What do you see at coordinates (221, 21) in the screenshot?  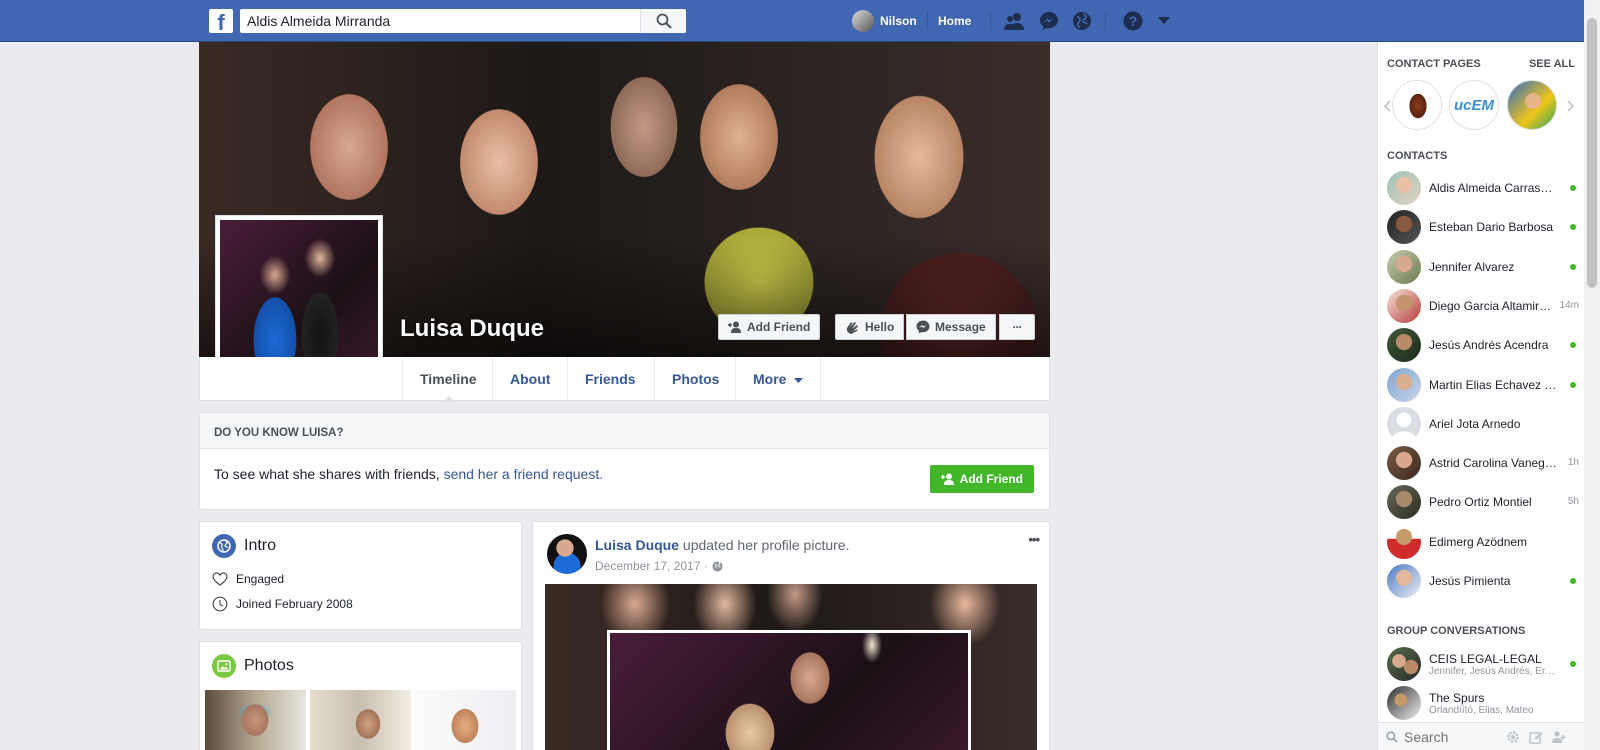 I see `facebook-logo: f` at bounding box center [221, 21].